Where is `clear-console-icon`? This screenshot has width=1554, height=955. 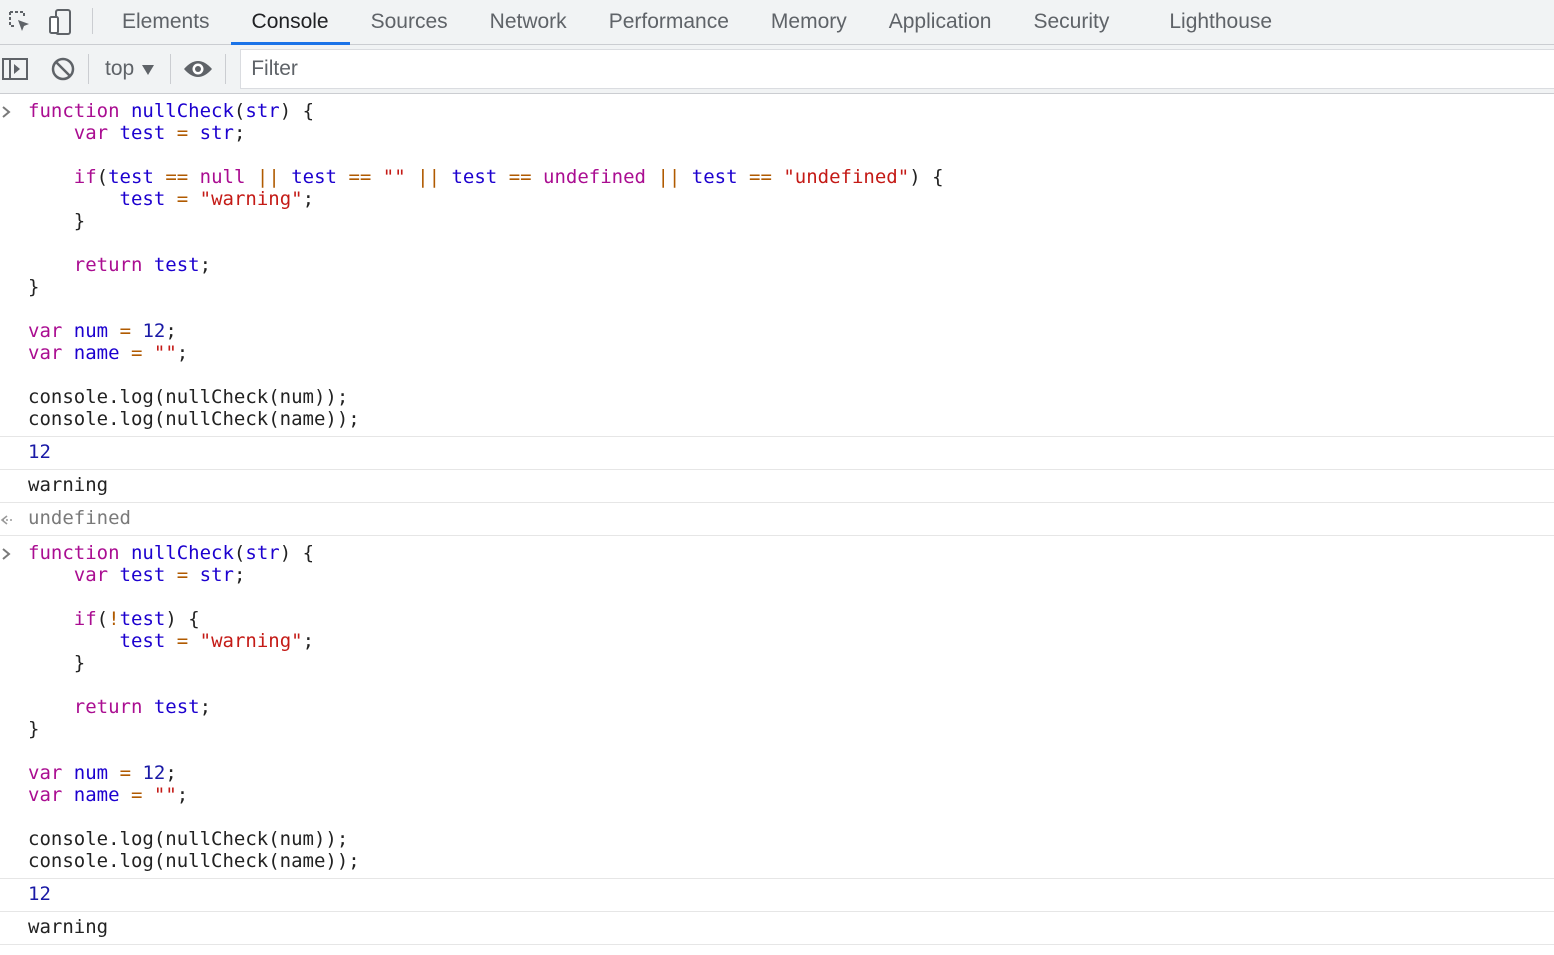 clear-console-icon is located at coordinates (63, 69).